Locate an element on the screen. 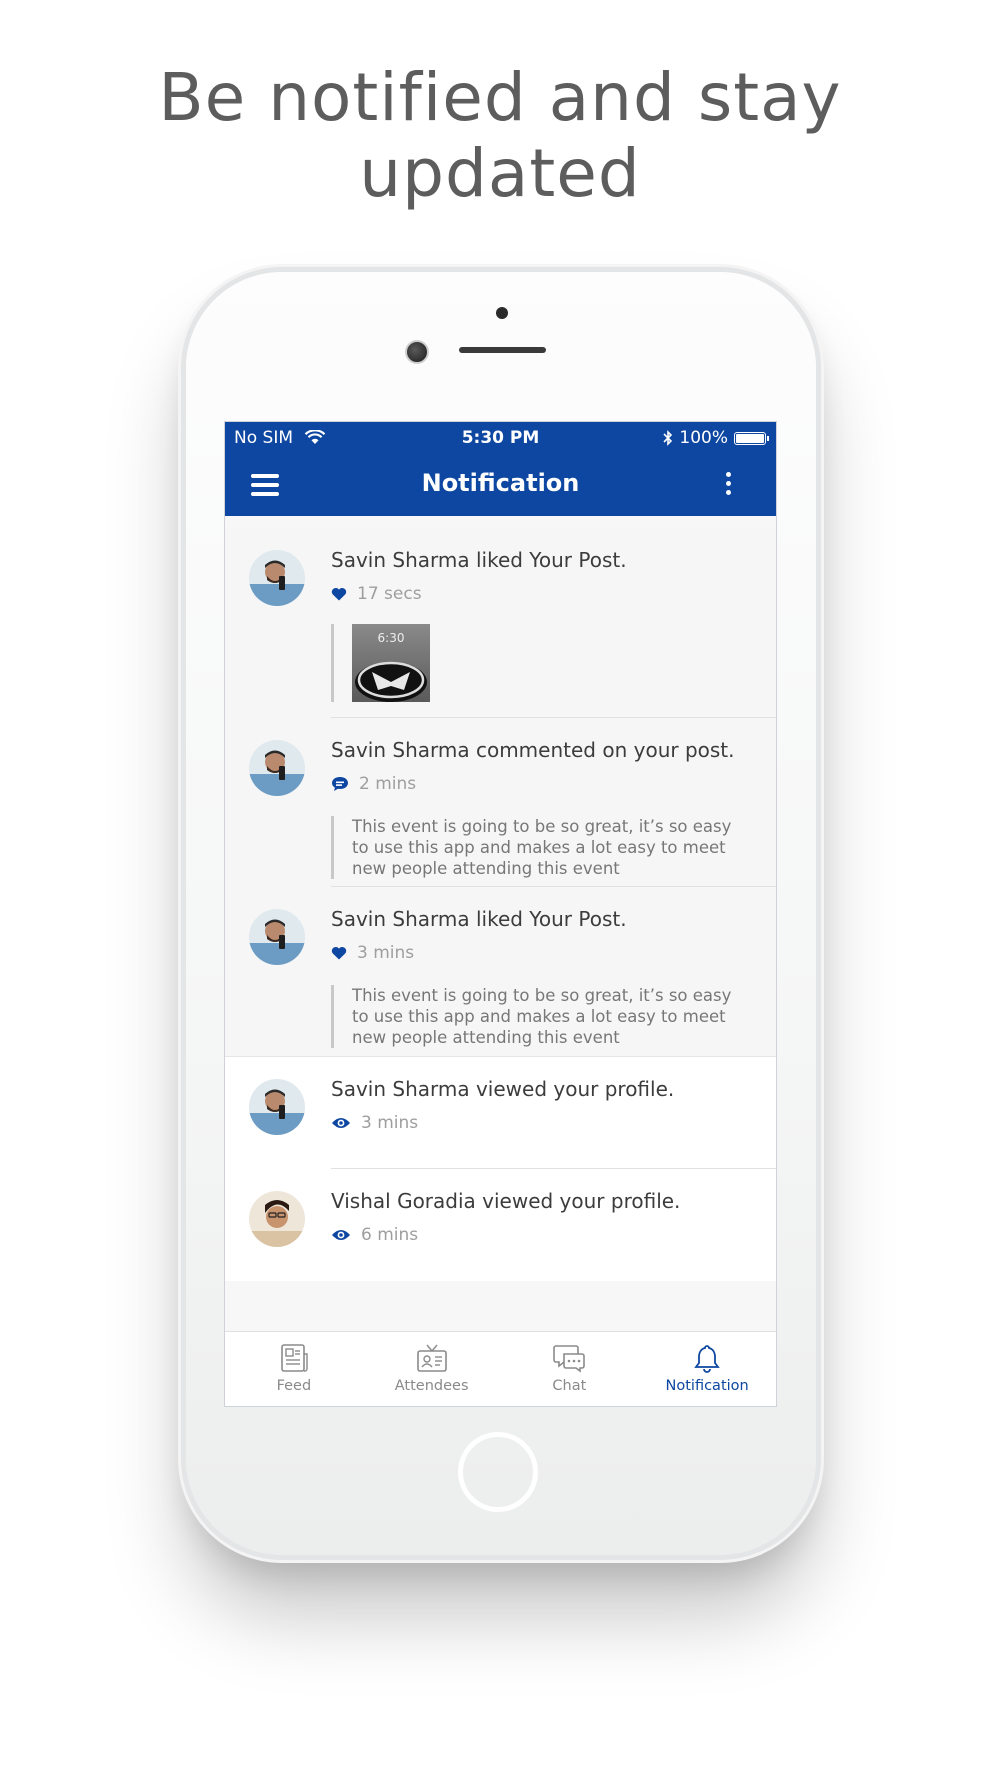 Image resolution: width=1000 pixels, height=1778 pixels. tab-label: Notification is located at coordinates (707, 1386).